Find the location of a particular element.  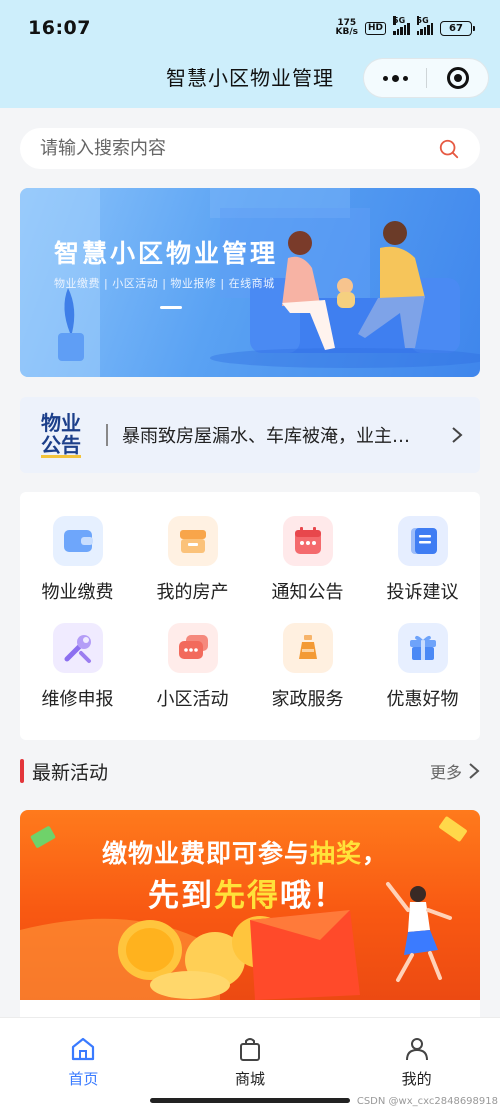

target-icon is located at coordinates (457, 78).